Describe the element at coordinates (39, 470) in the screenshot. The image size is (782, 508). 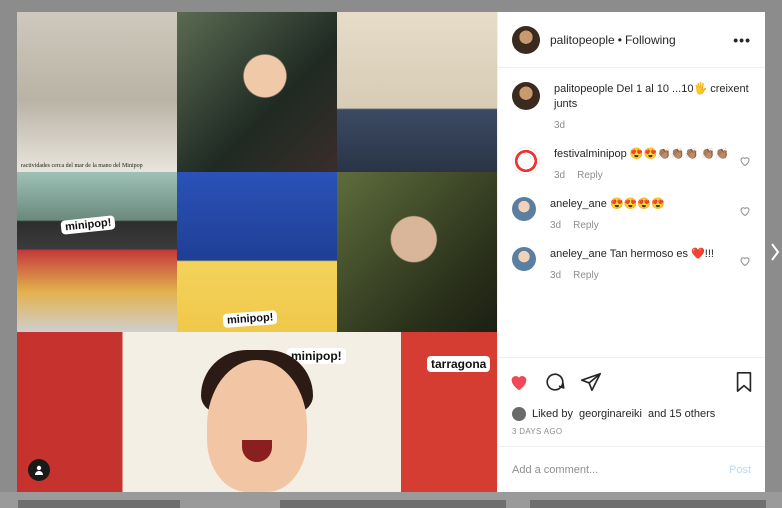
I see `tagged-users-icon` at that location.